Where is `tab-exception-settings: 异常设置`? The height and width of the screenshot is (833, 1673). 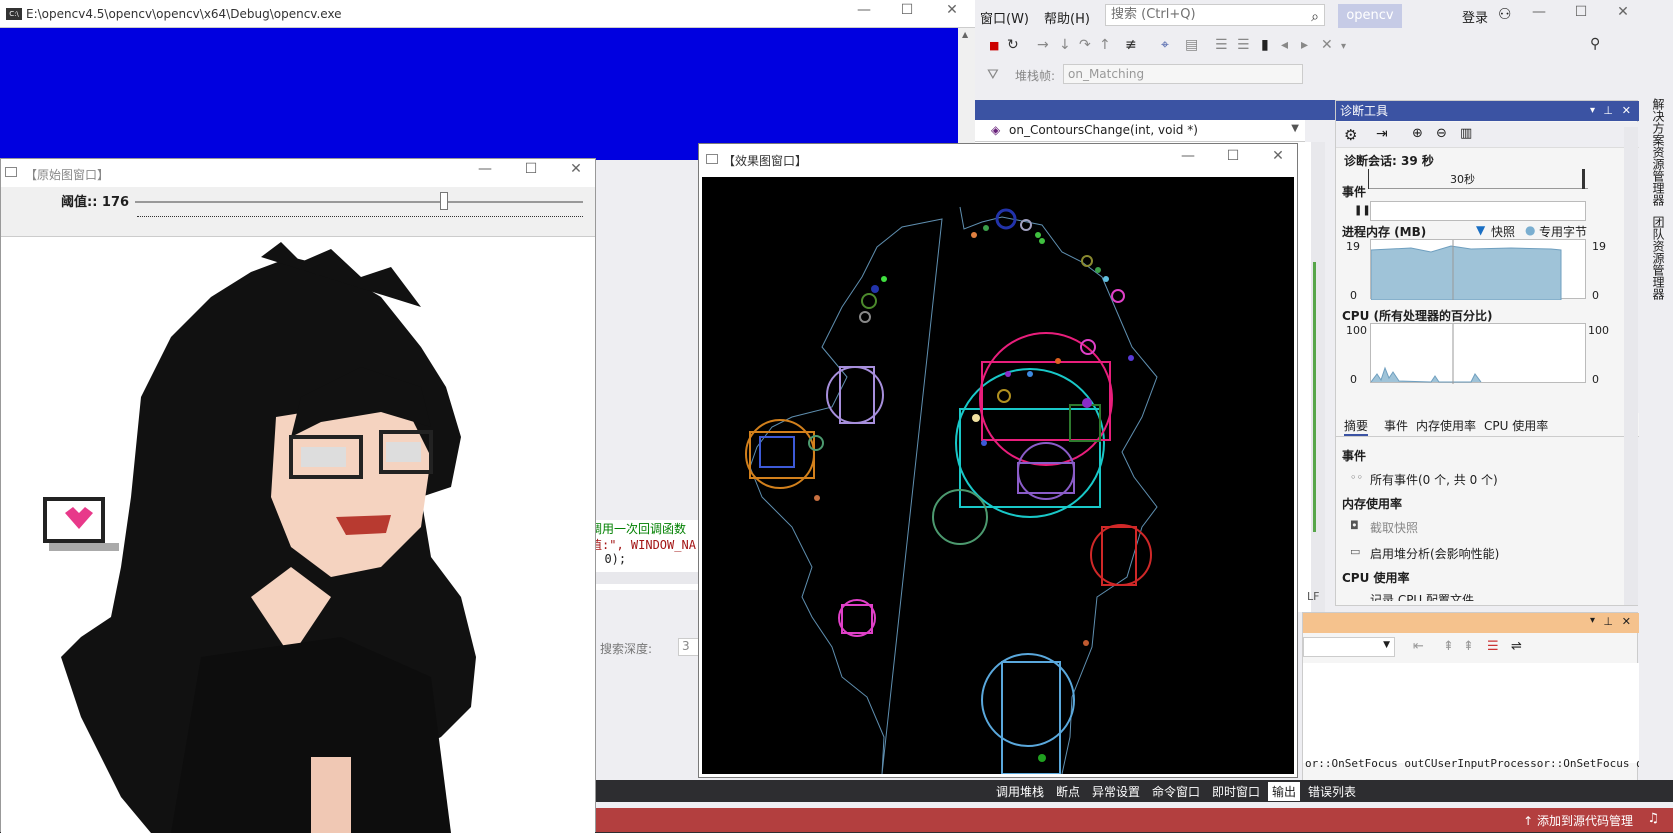
tab-exception-settings: 异常设置 is located at coordinates (1116, 791).